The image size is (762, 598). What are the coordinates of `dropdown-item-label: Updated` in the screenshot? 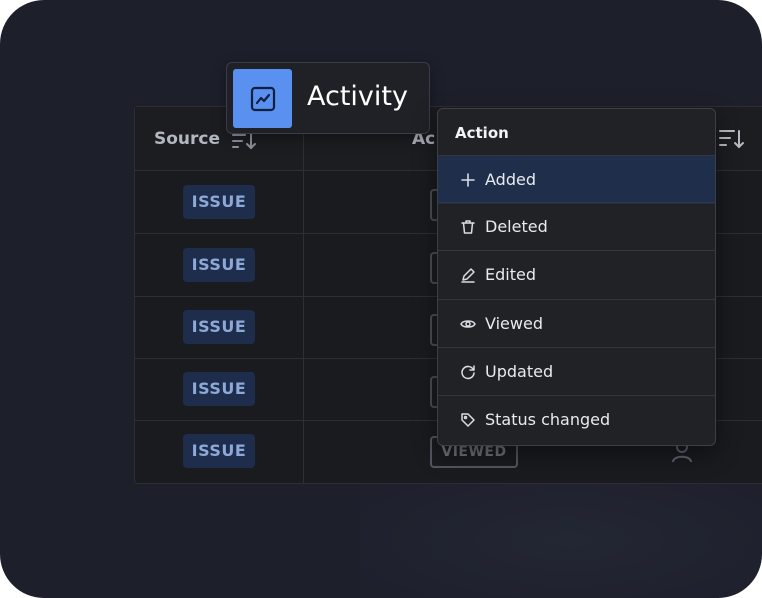 It's located at (519, 371).